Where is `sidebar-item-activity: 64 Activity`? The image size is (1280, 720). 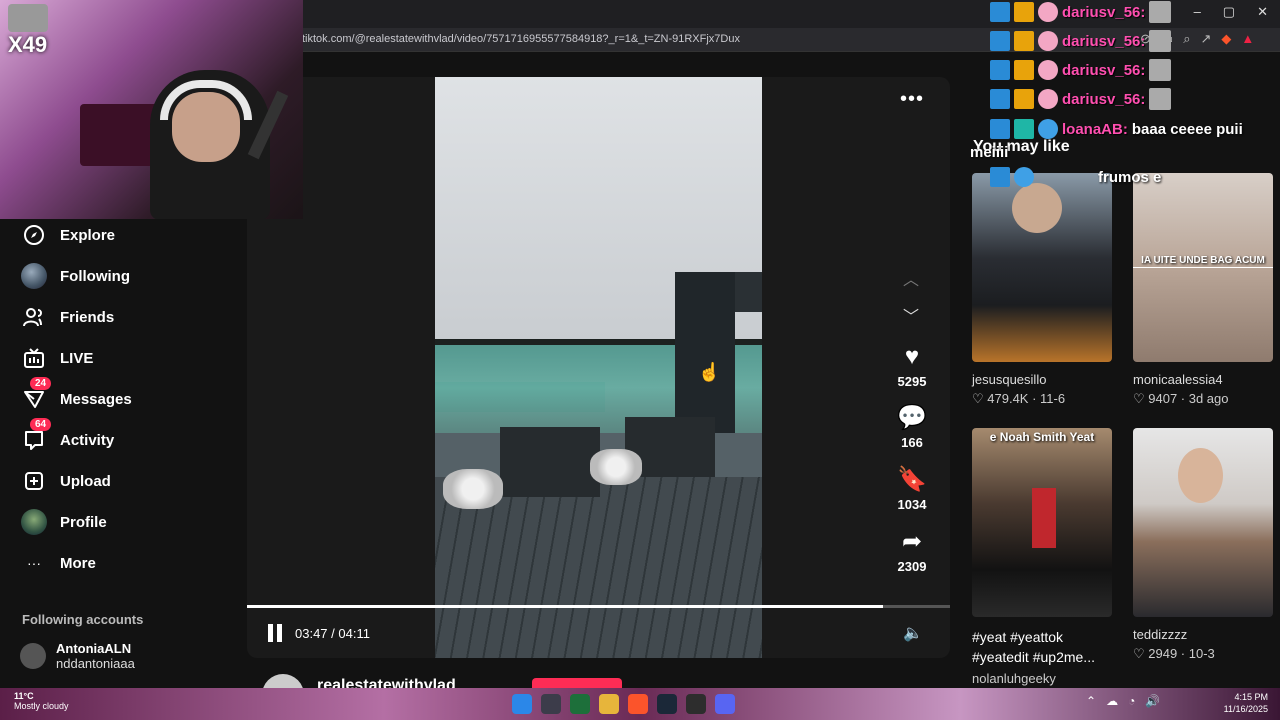
sidebar-item-activity: 64 Activity is located at coordinates (128, 437).